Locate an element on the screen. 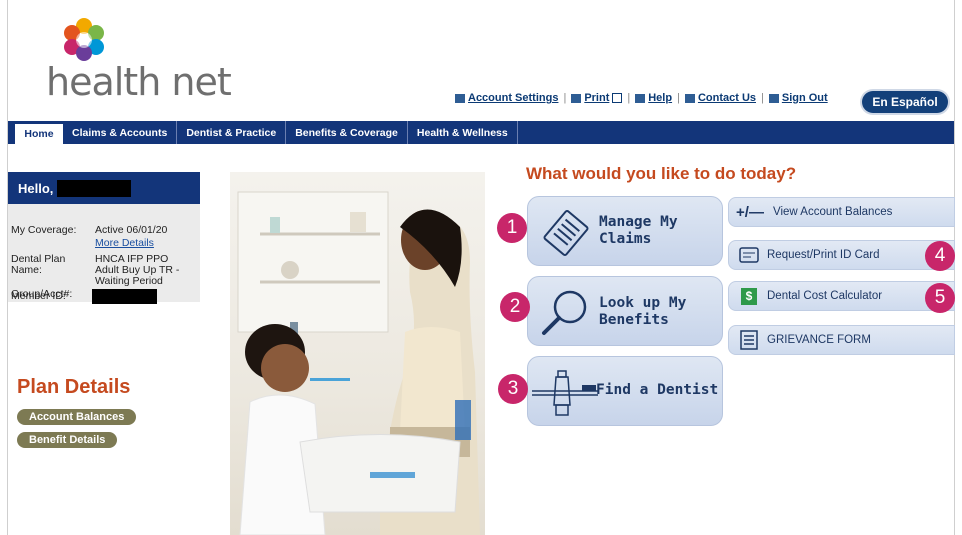  member-id-label: Member ID: is located at coordinates (38, 296).